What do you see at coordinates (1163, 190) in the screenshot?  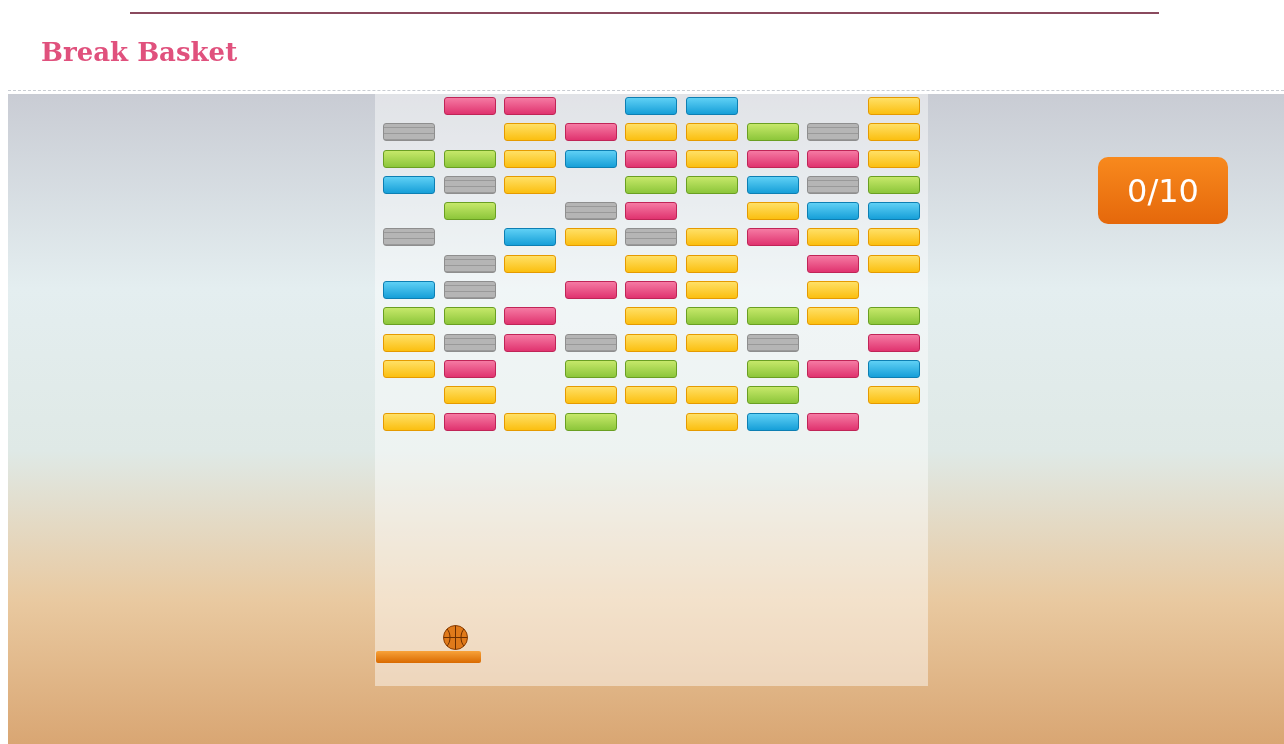 I see `score-counter: 0/10` at bounding box center [1163, 190].